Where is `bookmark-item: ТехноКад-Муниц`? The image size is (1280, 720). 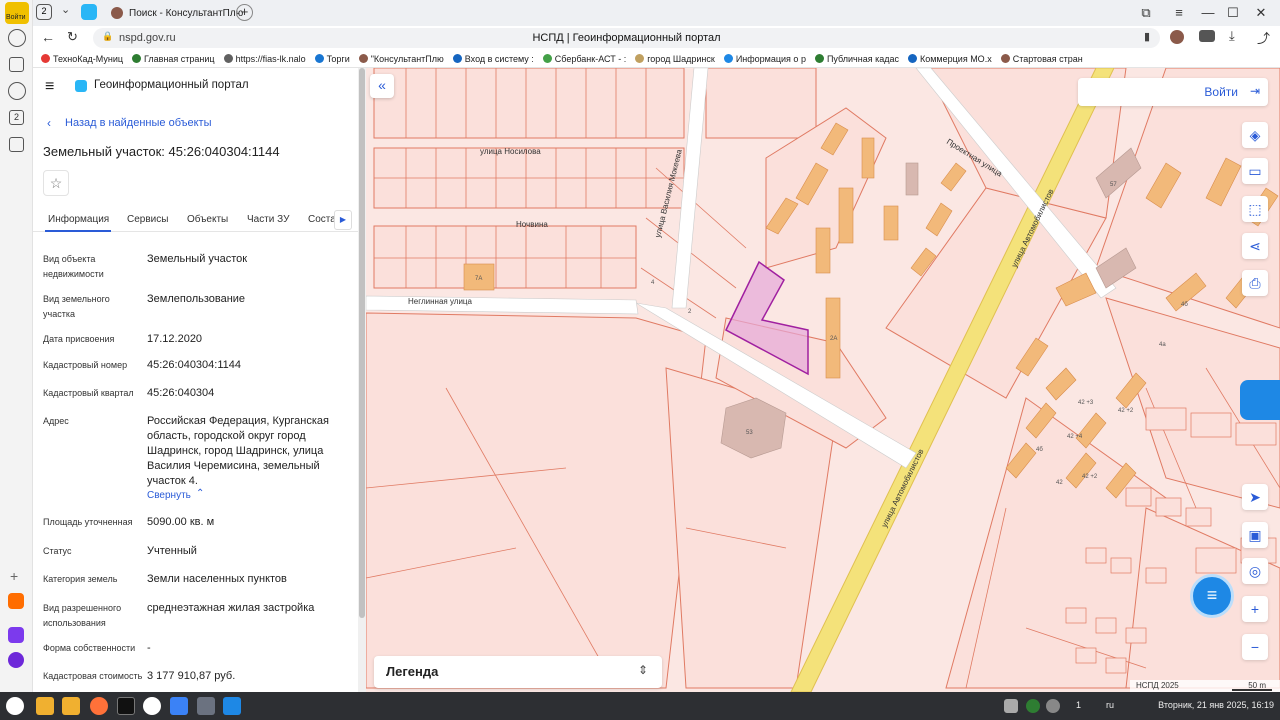
bookmark-item: ТехноКад-Муниц is located at coordinates (82, 59).